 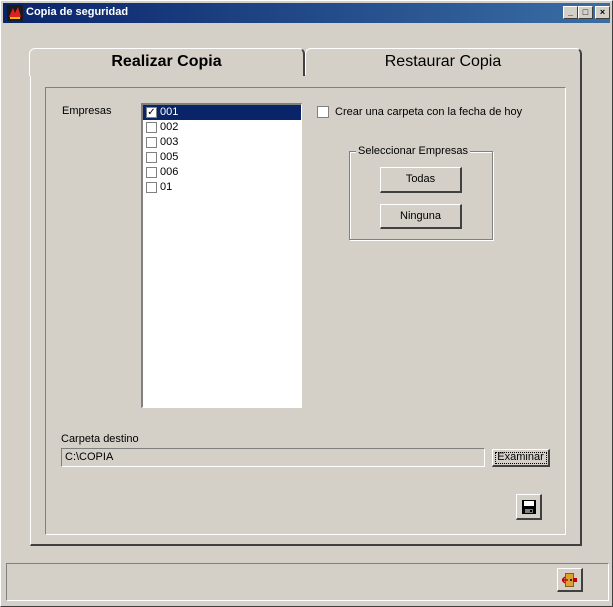 I want to click on carpeta-destino-label: Carpeta destino, so click(x=100, y=439).